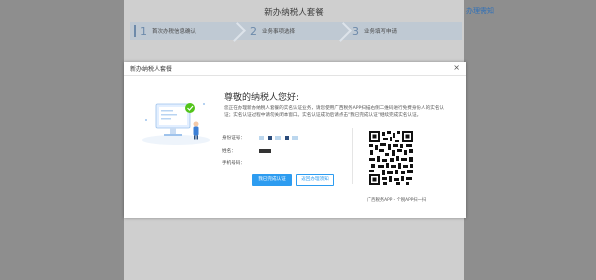 This screenshot has width=596, height=280. I want to click on step-3-label: 业务填写申请, so click(381, 32).